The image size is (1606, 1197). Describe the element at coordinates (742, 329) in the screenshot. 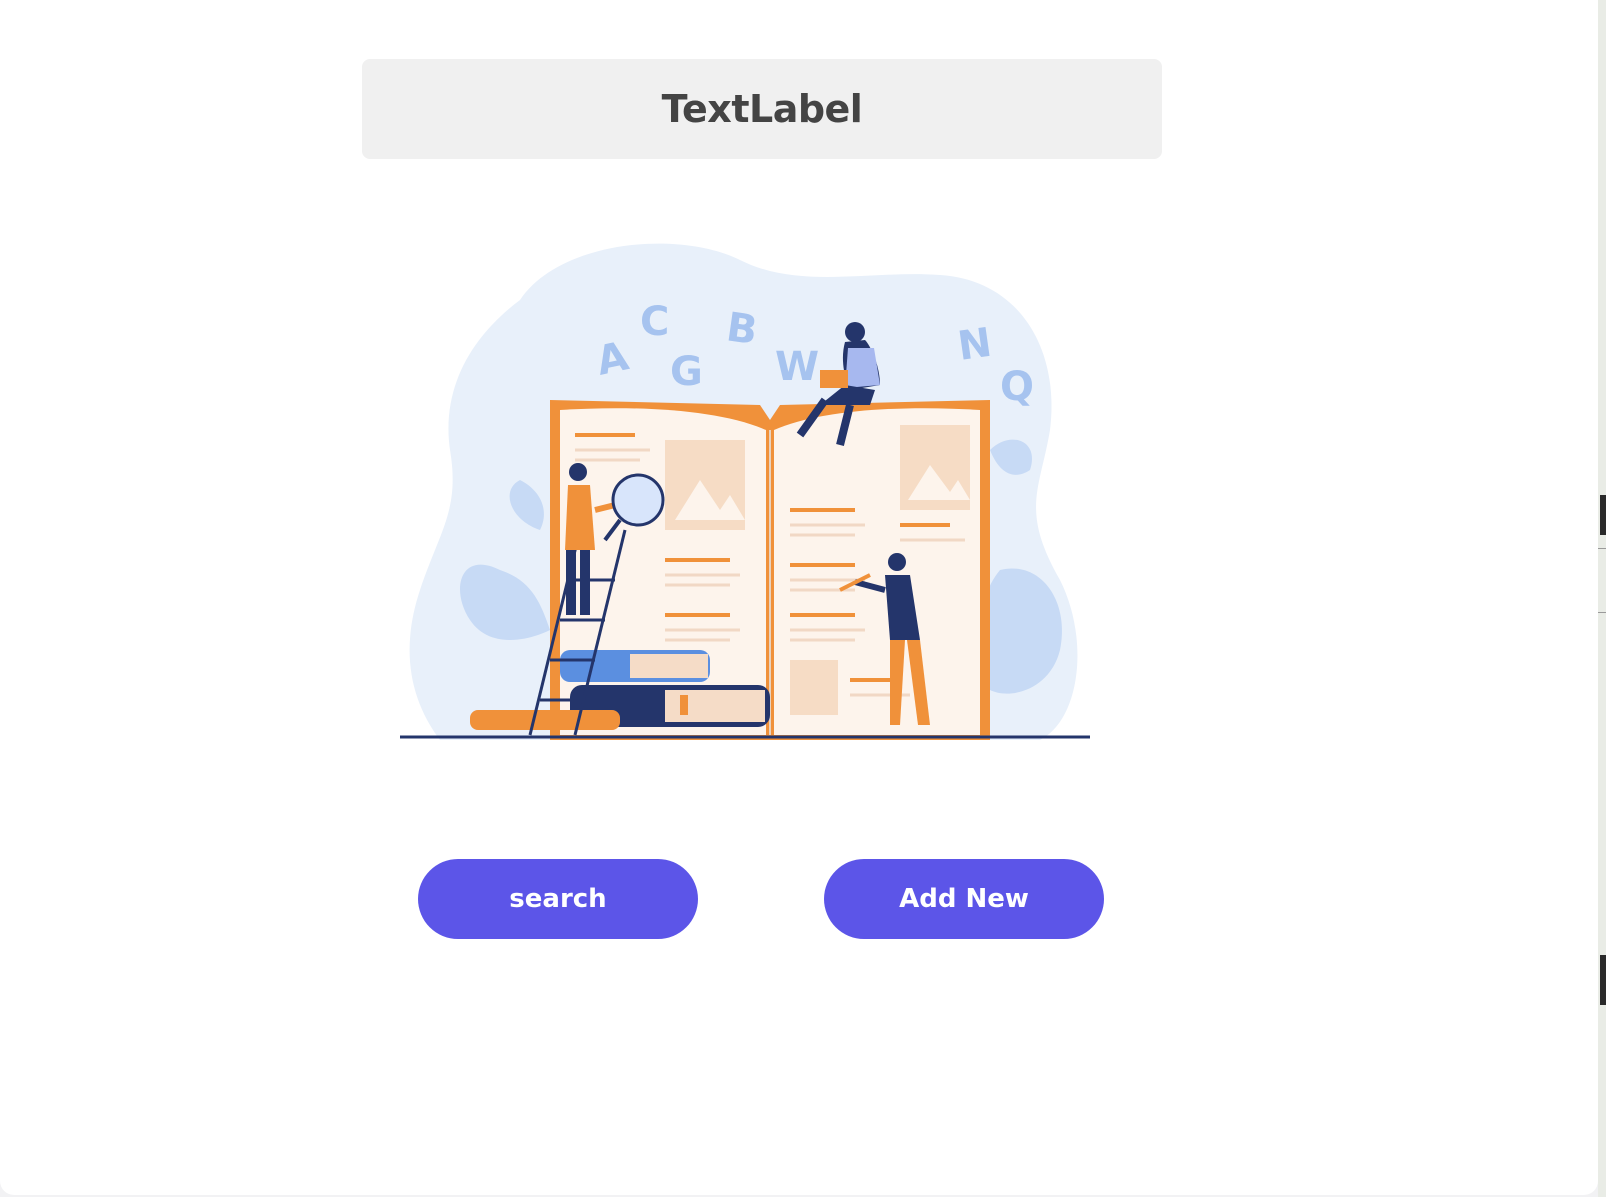

I see `letter-b: B` at that location.